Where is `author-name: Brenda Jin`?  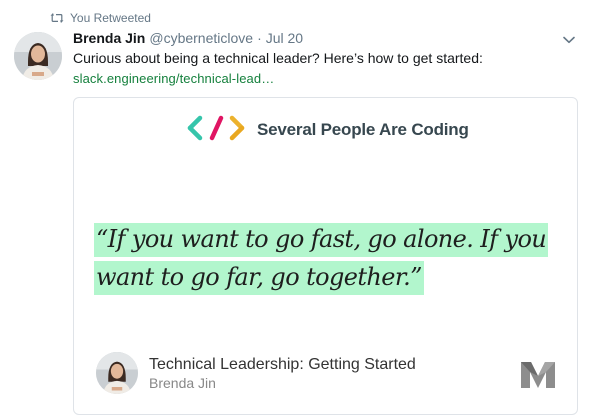
author-name: Brenda Jin is located at coordinates (109, 38).